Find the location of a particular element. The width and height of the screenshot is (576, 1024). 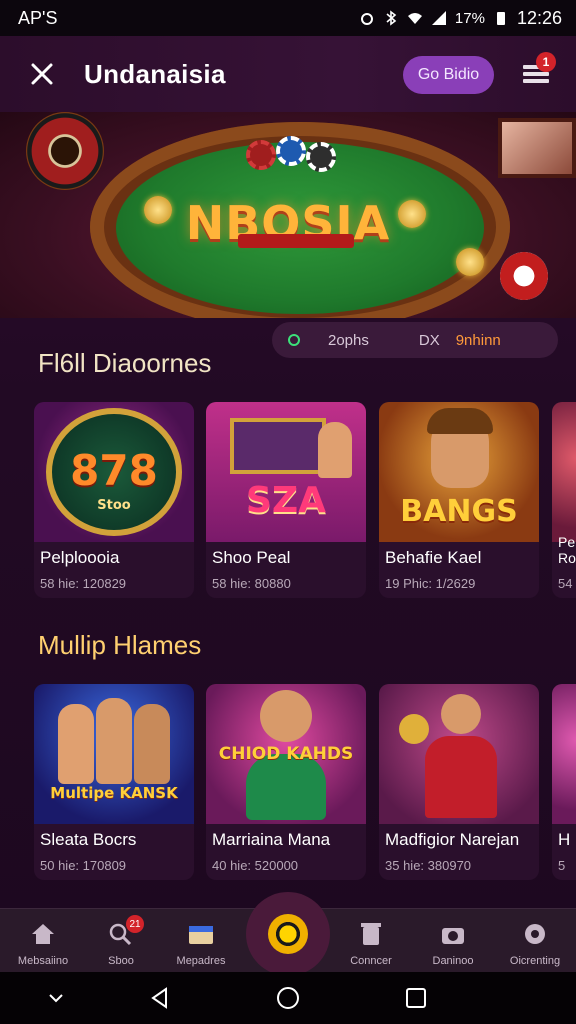

alarm-icon is located at coordinates (366, 19).